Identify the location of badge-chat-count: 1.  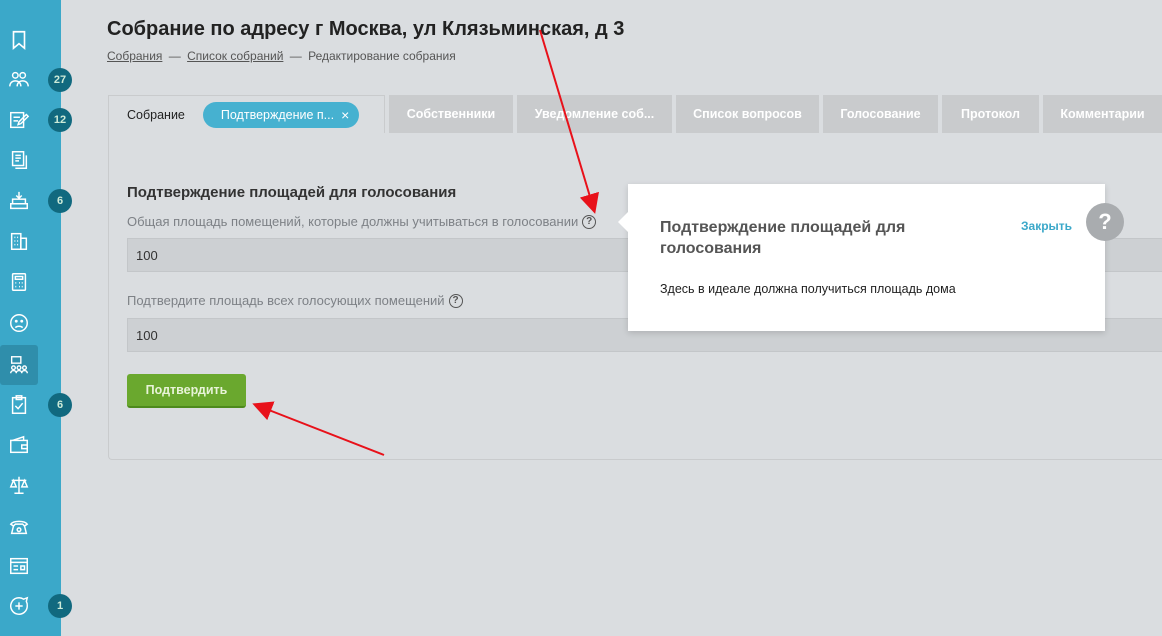
(60, 606).